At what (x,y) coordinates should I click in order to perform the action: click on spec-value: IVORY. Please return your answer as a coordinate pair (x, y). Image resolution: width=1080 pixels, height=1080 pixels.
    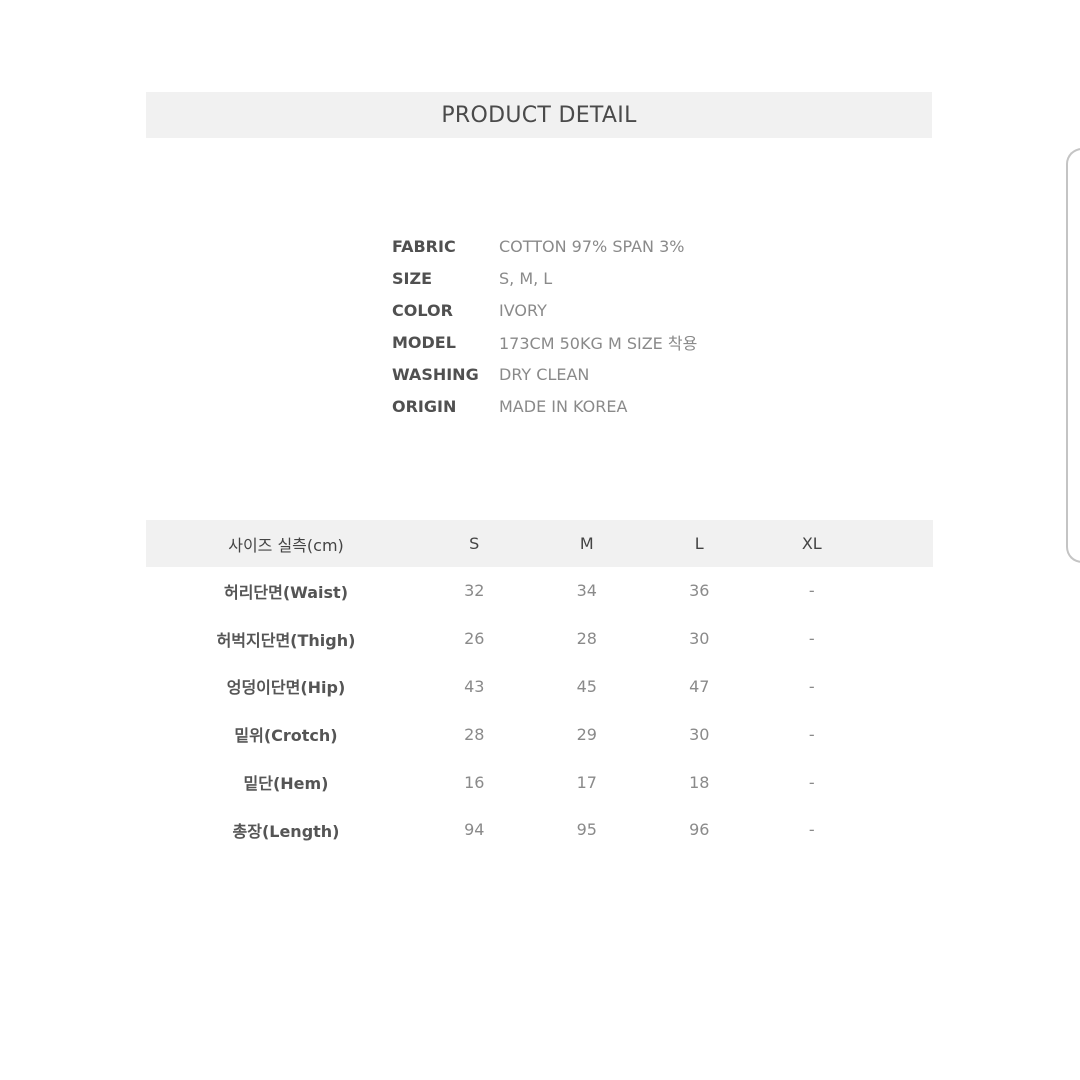
    Looking at the image, I should click on (523, 310).